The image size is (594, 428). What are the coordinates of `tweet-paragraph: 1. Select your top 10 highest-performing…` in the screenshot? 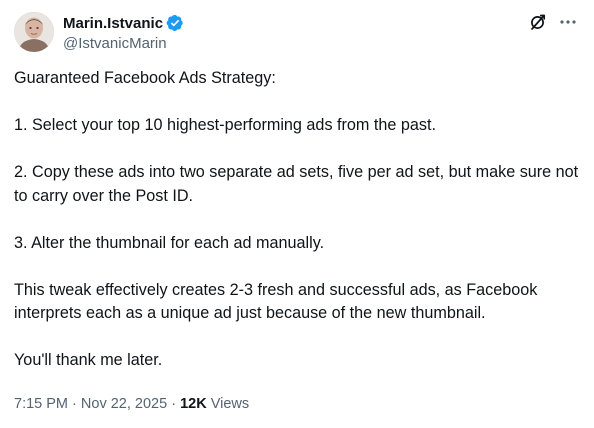 It's located at (225, 125).